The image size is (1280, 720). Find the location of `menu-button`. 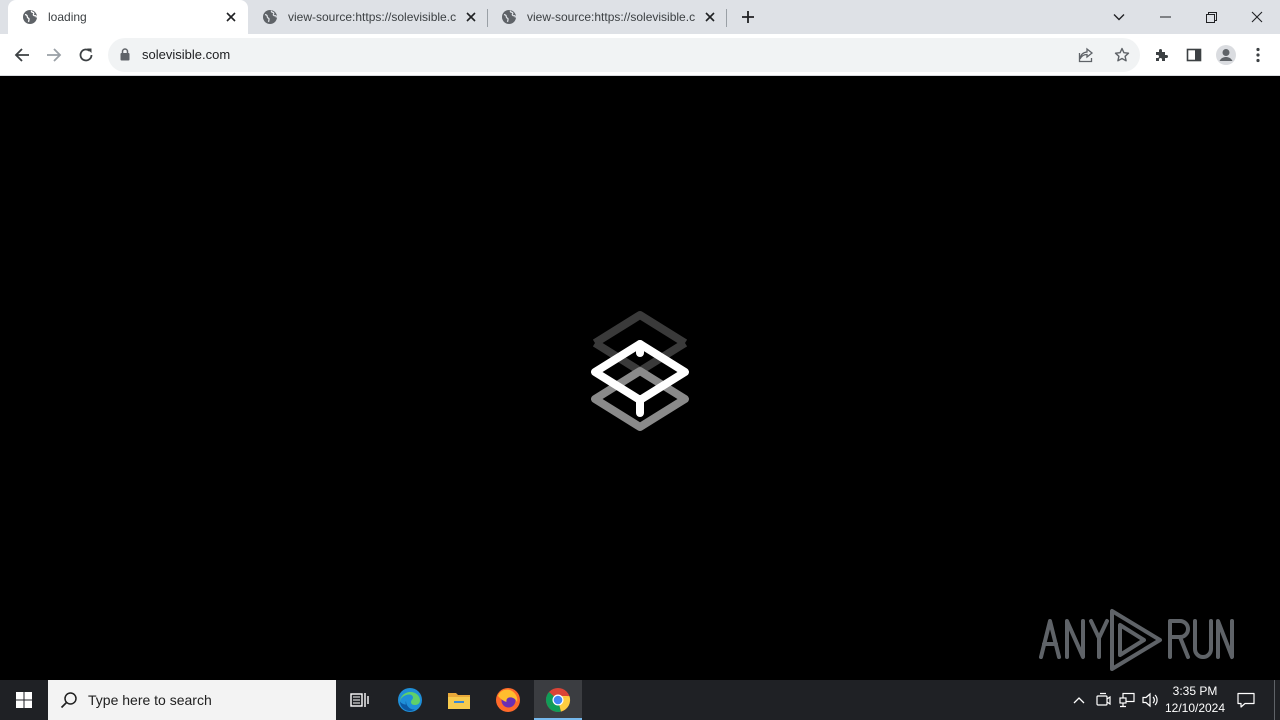

menu-button is located at coordinates (1258, 55).